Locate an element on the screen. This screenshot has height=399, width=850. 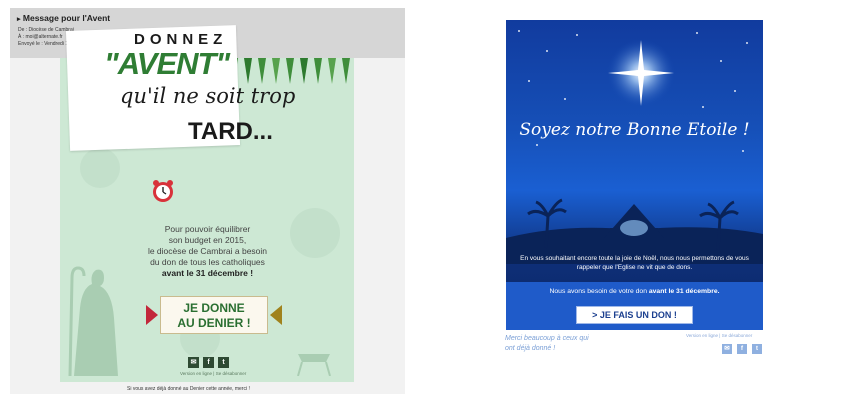
manger-silhouette is located at coordinates (314, 365).